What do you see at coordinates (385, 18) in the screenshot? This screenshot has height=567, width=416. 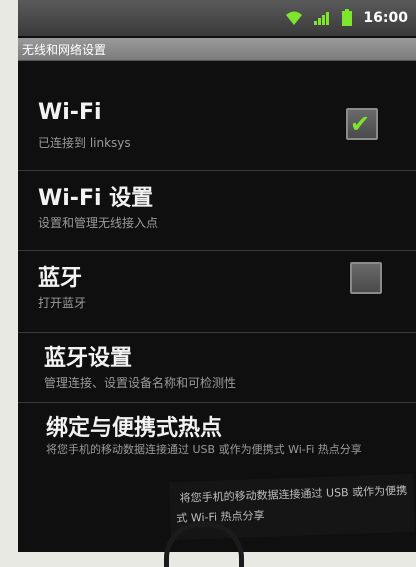 I see `clock: 16:00` at bounding box center [385, 18].